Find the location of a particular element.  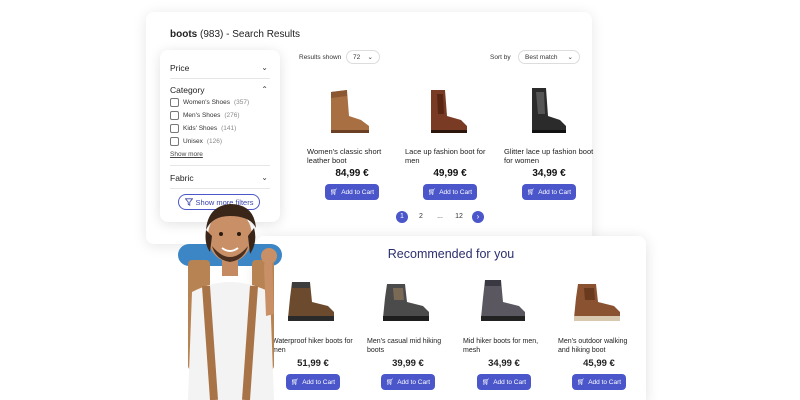

result-count: (983) is located at coordinates (212, 34).